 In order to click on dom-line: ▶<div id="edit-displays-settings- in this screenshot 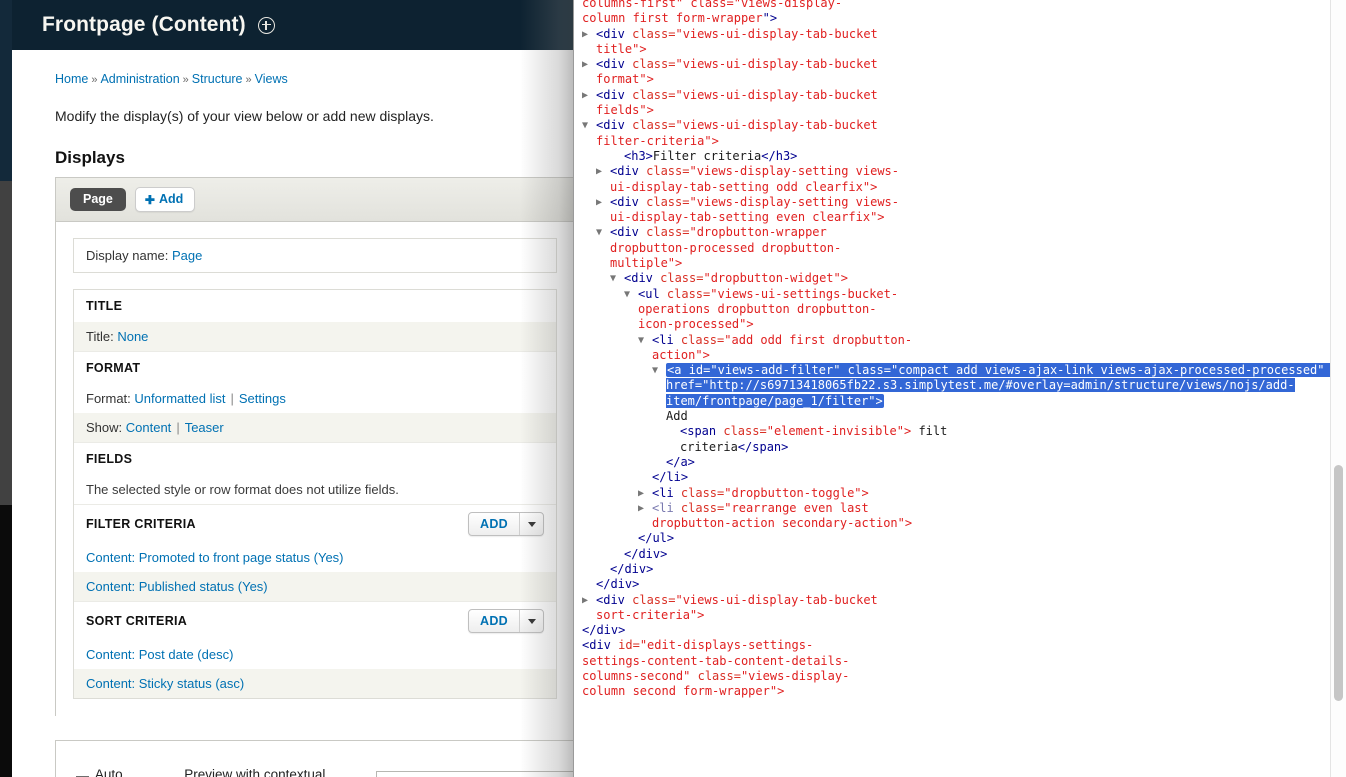, I will do `click(954, 645)`.